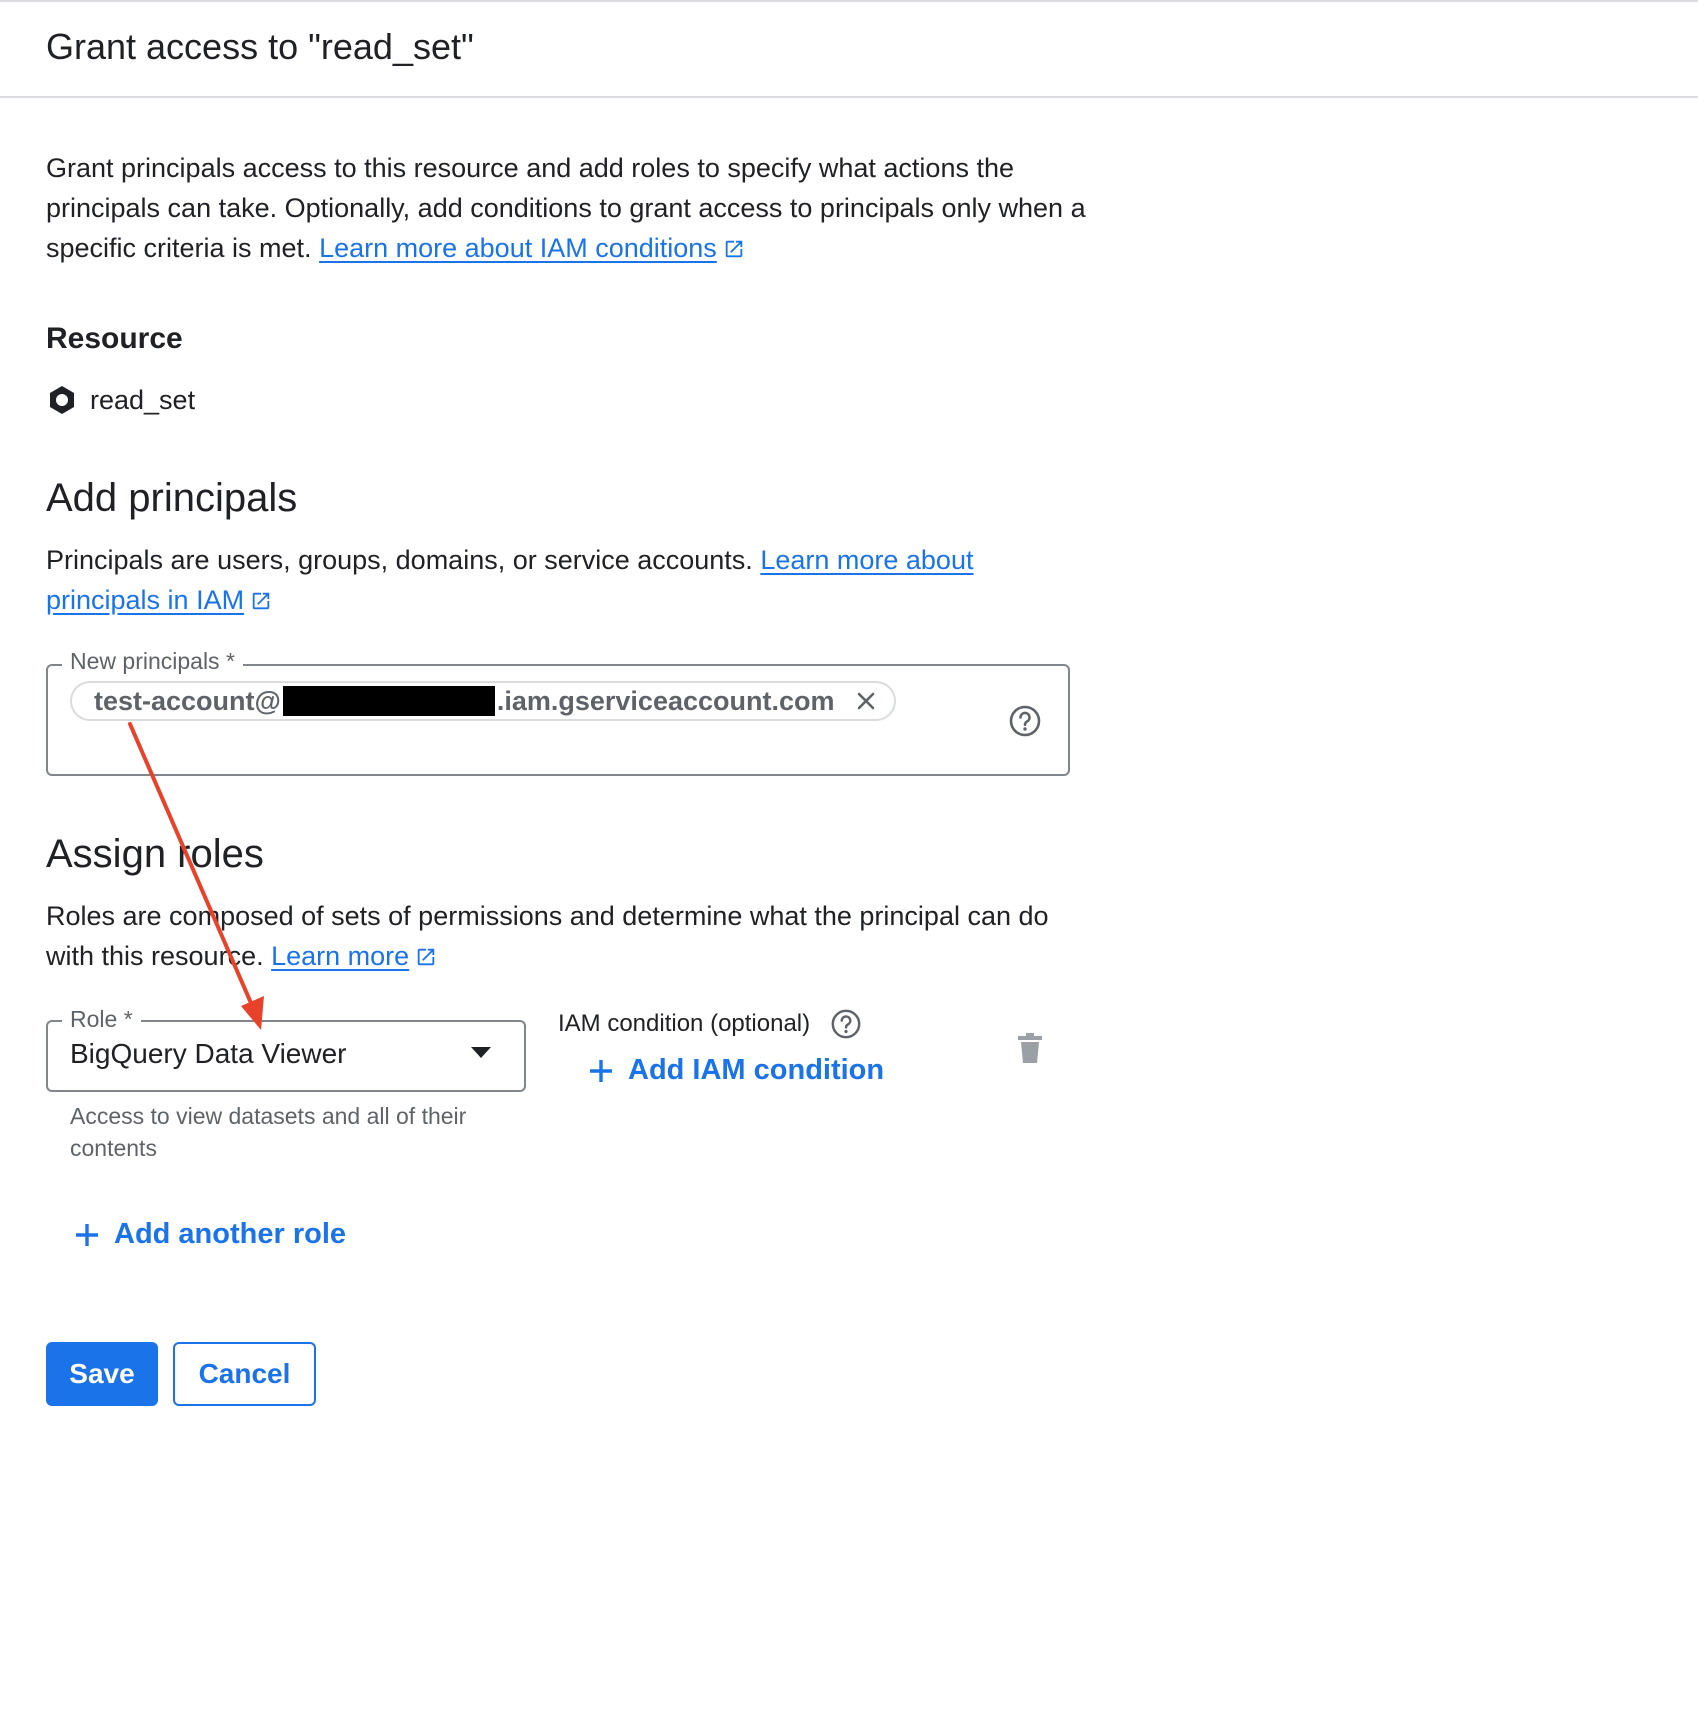 This screenshot has height=1724, width=1698. I want to click on add-another-role-label: Add another role, so click(230, 1234).